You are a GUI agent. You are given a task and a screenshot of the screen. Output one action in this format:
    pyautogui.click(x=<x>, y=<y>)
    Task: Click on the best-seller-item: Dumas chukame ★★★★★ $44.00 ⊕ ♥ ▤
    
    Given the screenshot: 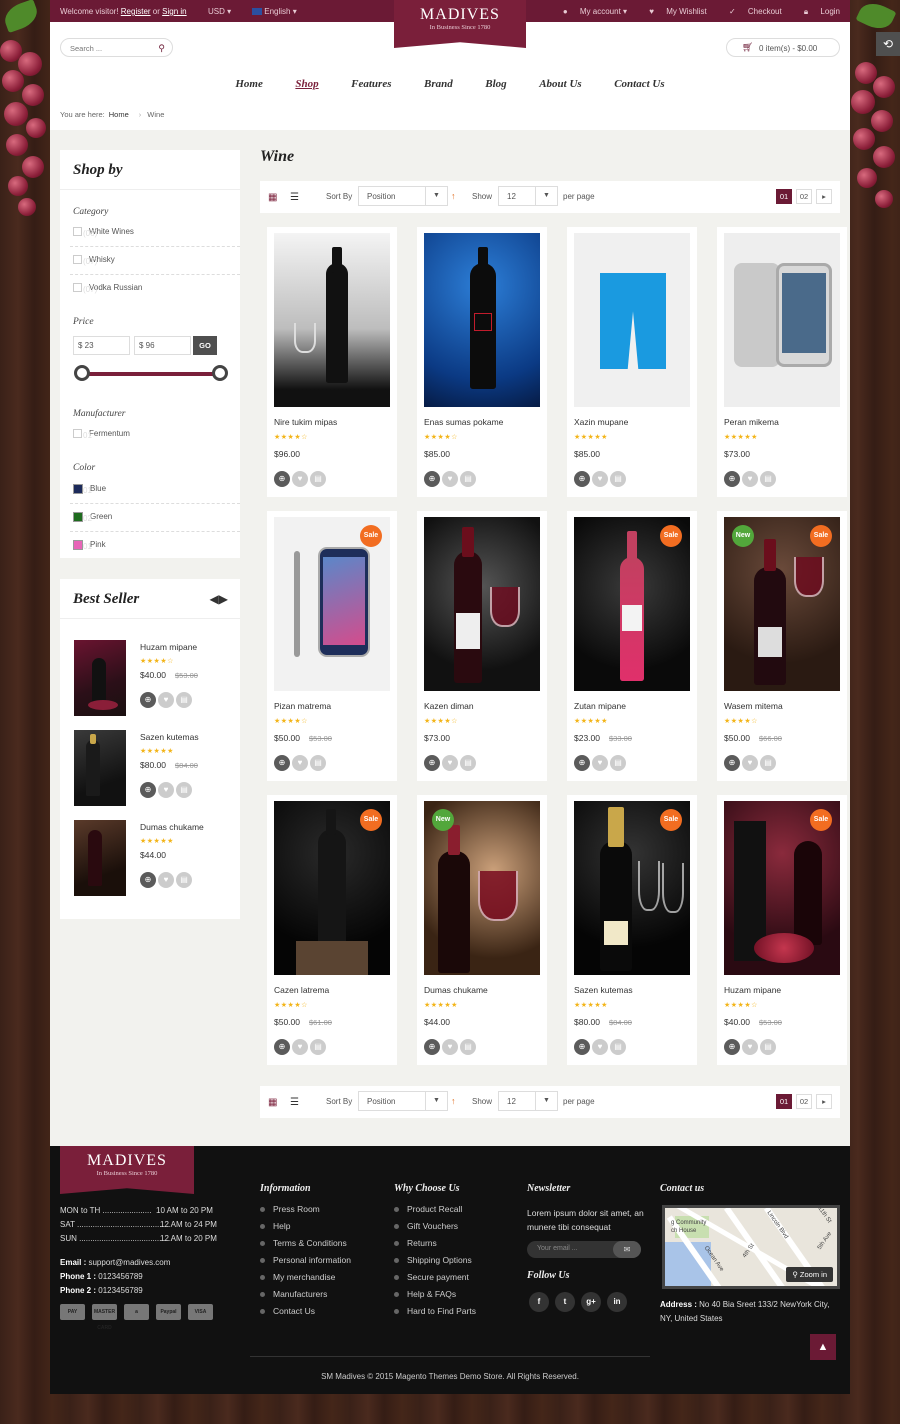 What is the action you would take?
    pyautogui.click(x=154, y=860)
    